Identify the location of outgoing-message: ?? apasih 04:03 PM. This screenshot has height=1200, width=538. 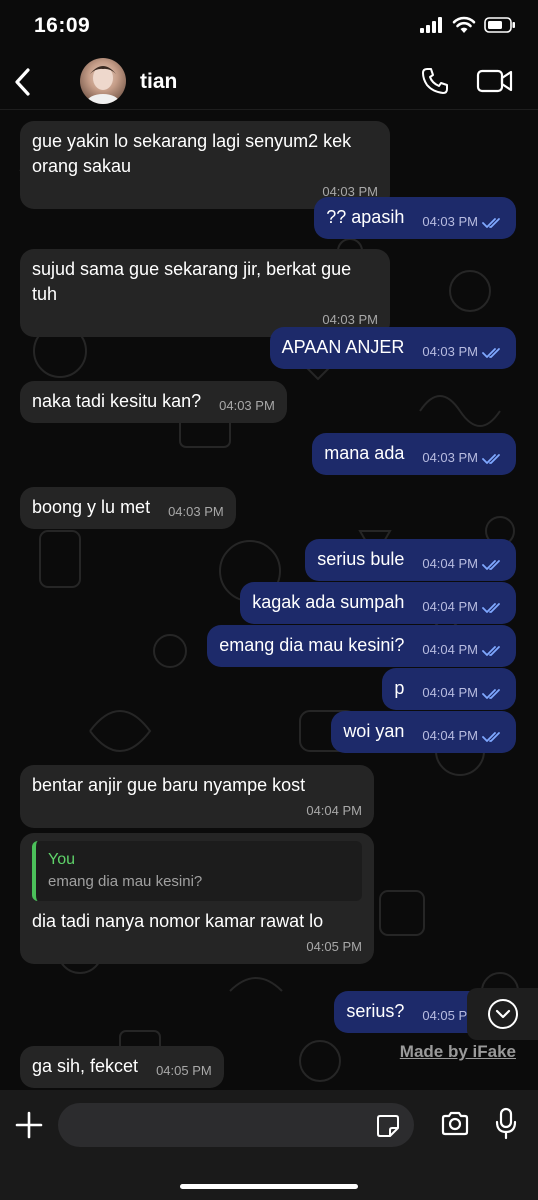
(415, 218).